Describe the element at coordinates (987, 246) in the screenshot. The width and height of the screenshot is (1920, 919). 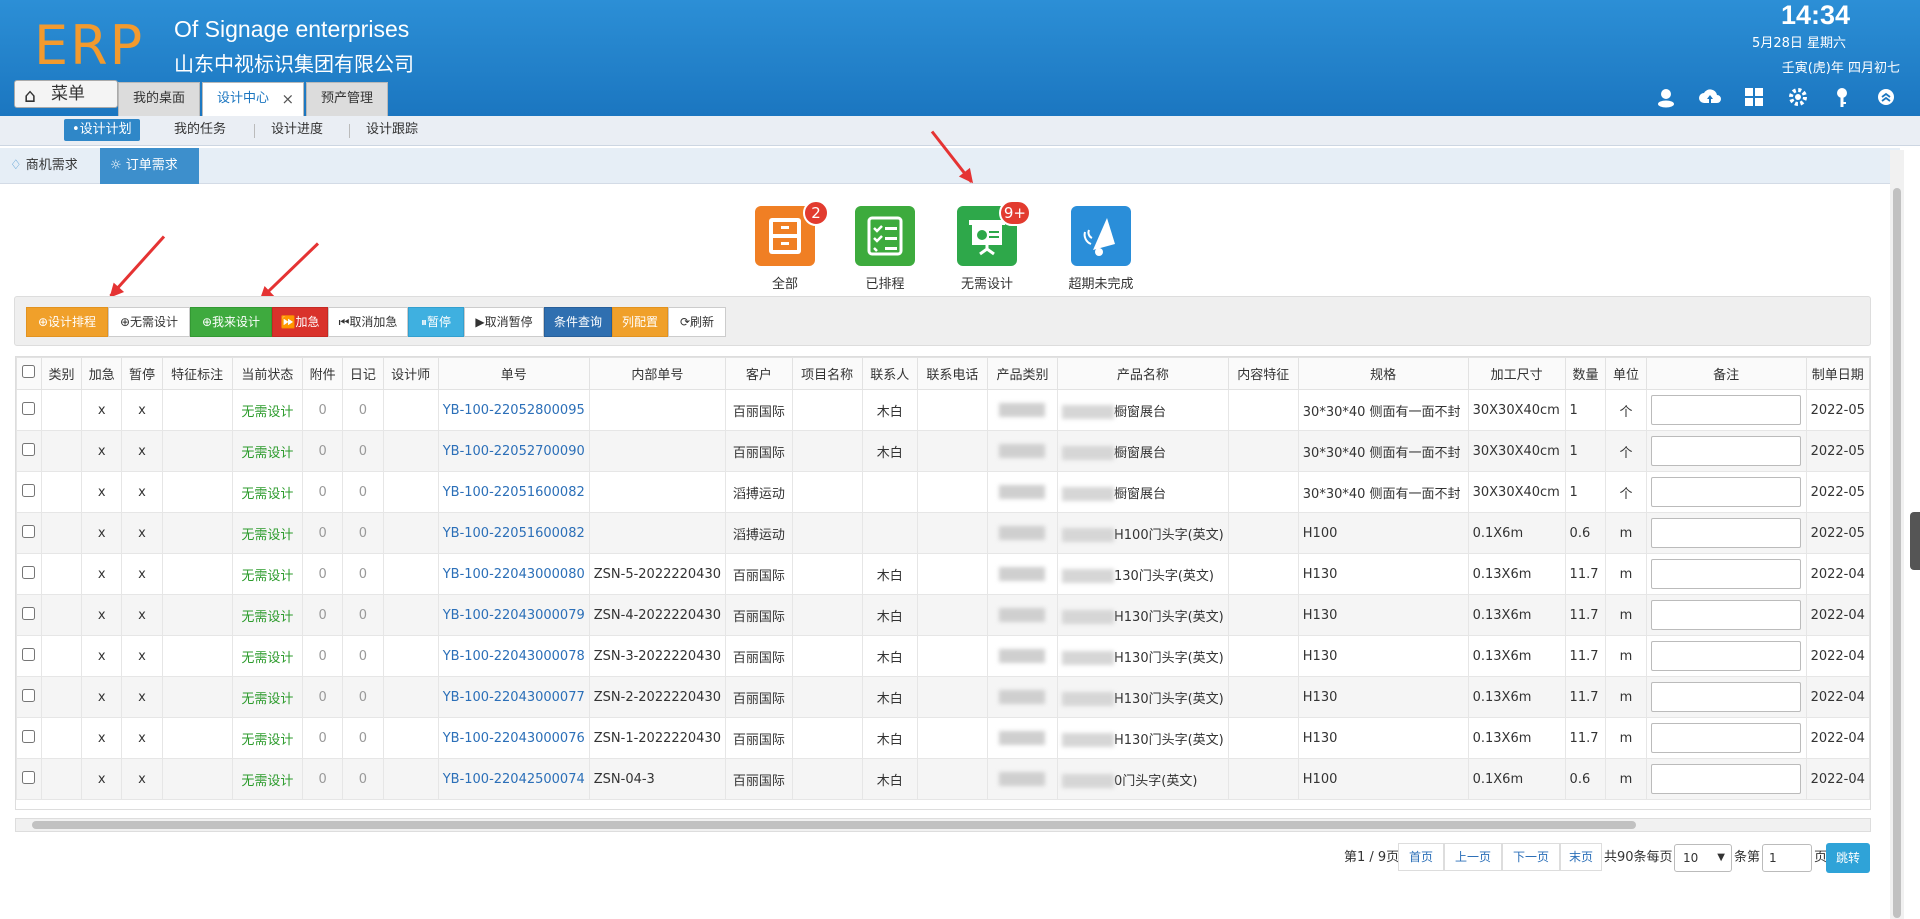
I see `tile-no-design: 9+ 无需设计` at that location.